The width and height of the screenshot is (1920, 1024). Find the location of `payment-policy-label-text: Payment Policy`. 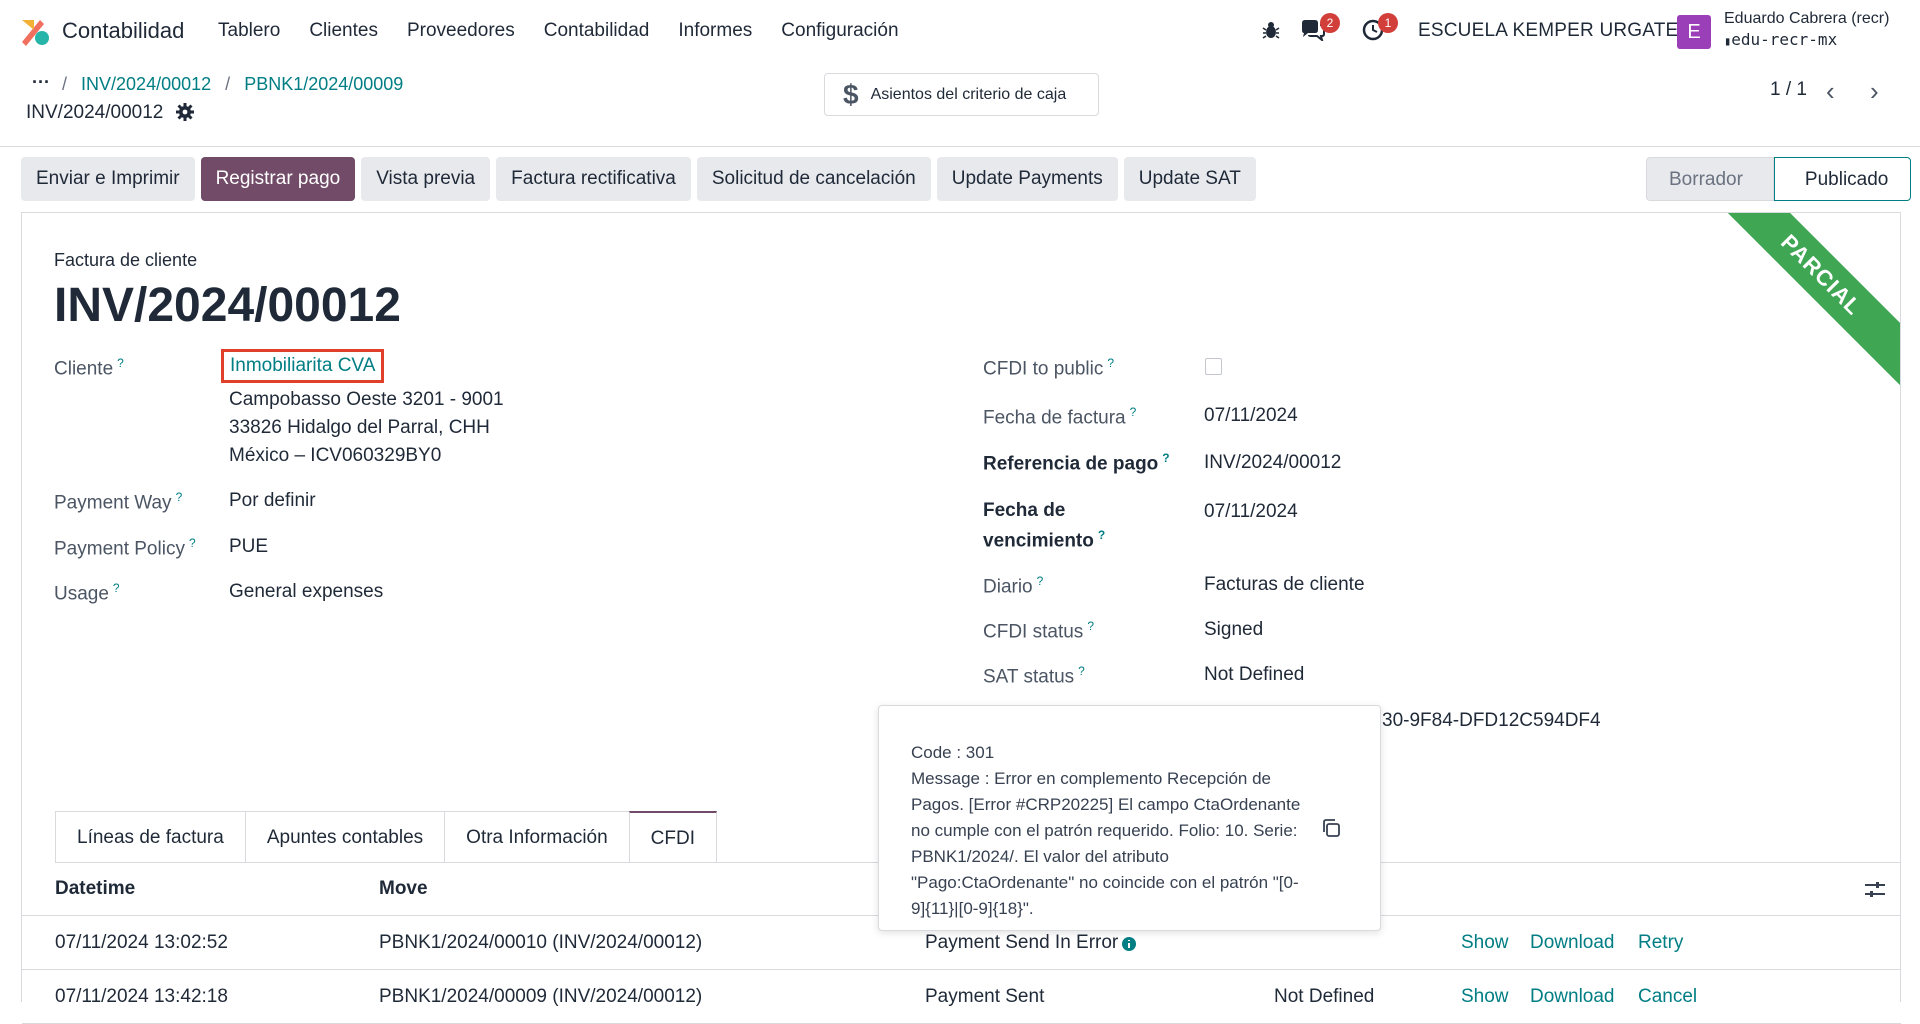

payment-policy-label-text: Payment Policy is located at coordinates (119, 549).